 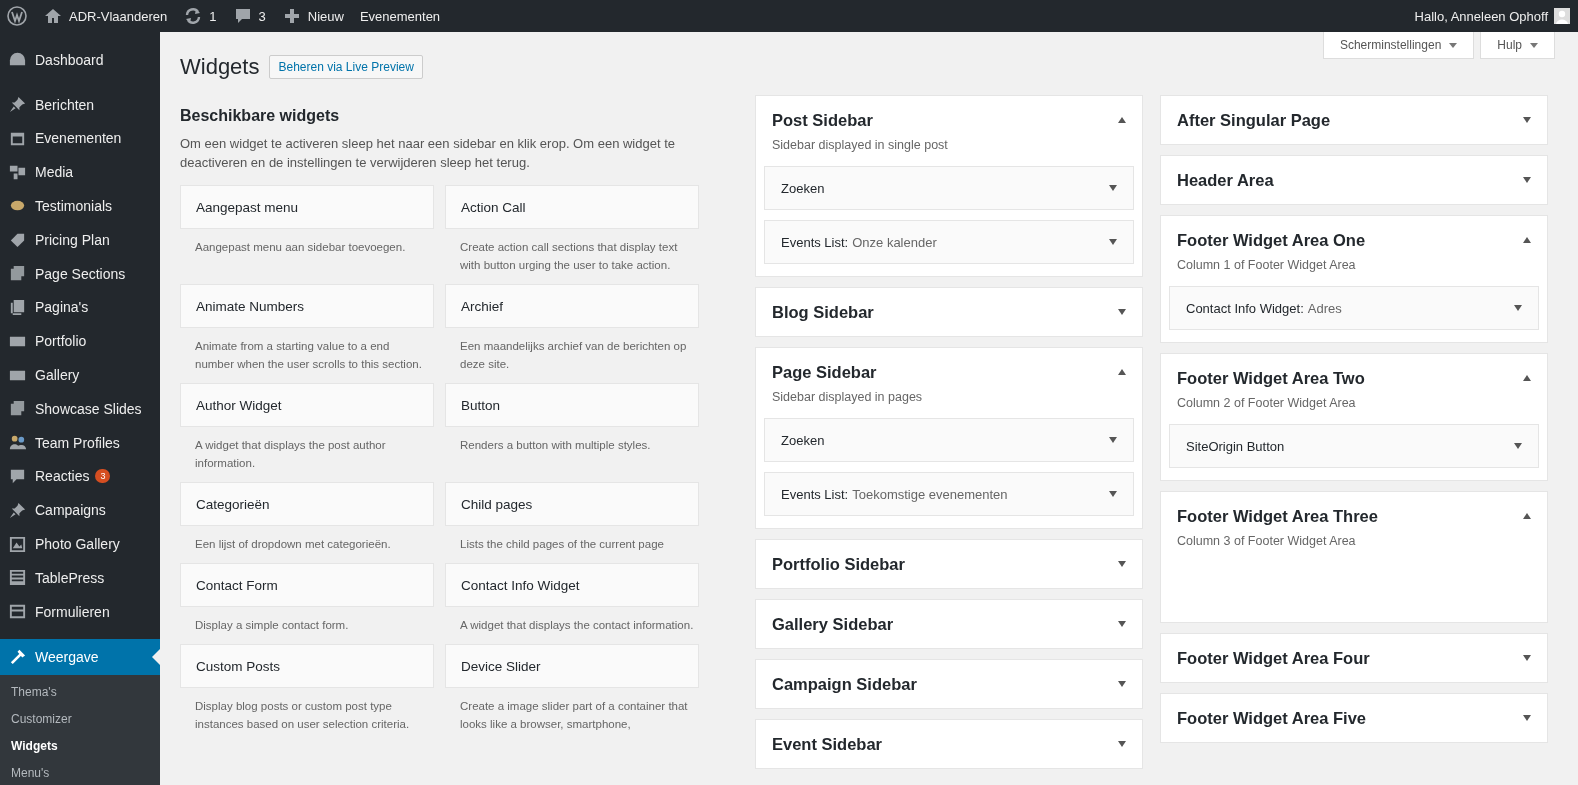 What do you see at coordinates (569, 256) in the screenshot?
I see `widget-description: Create action call sections that display text with button urging the user to take action.` at bounding box center [569, 256].